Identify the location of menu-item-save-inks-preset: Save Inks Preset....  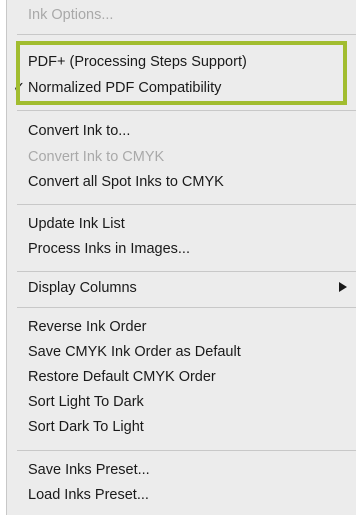
(89, 470).